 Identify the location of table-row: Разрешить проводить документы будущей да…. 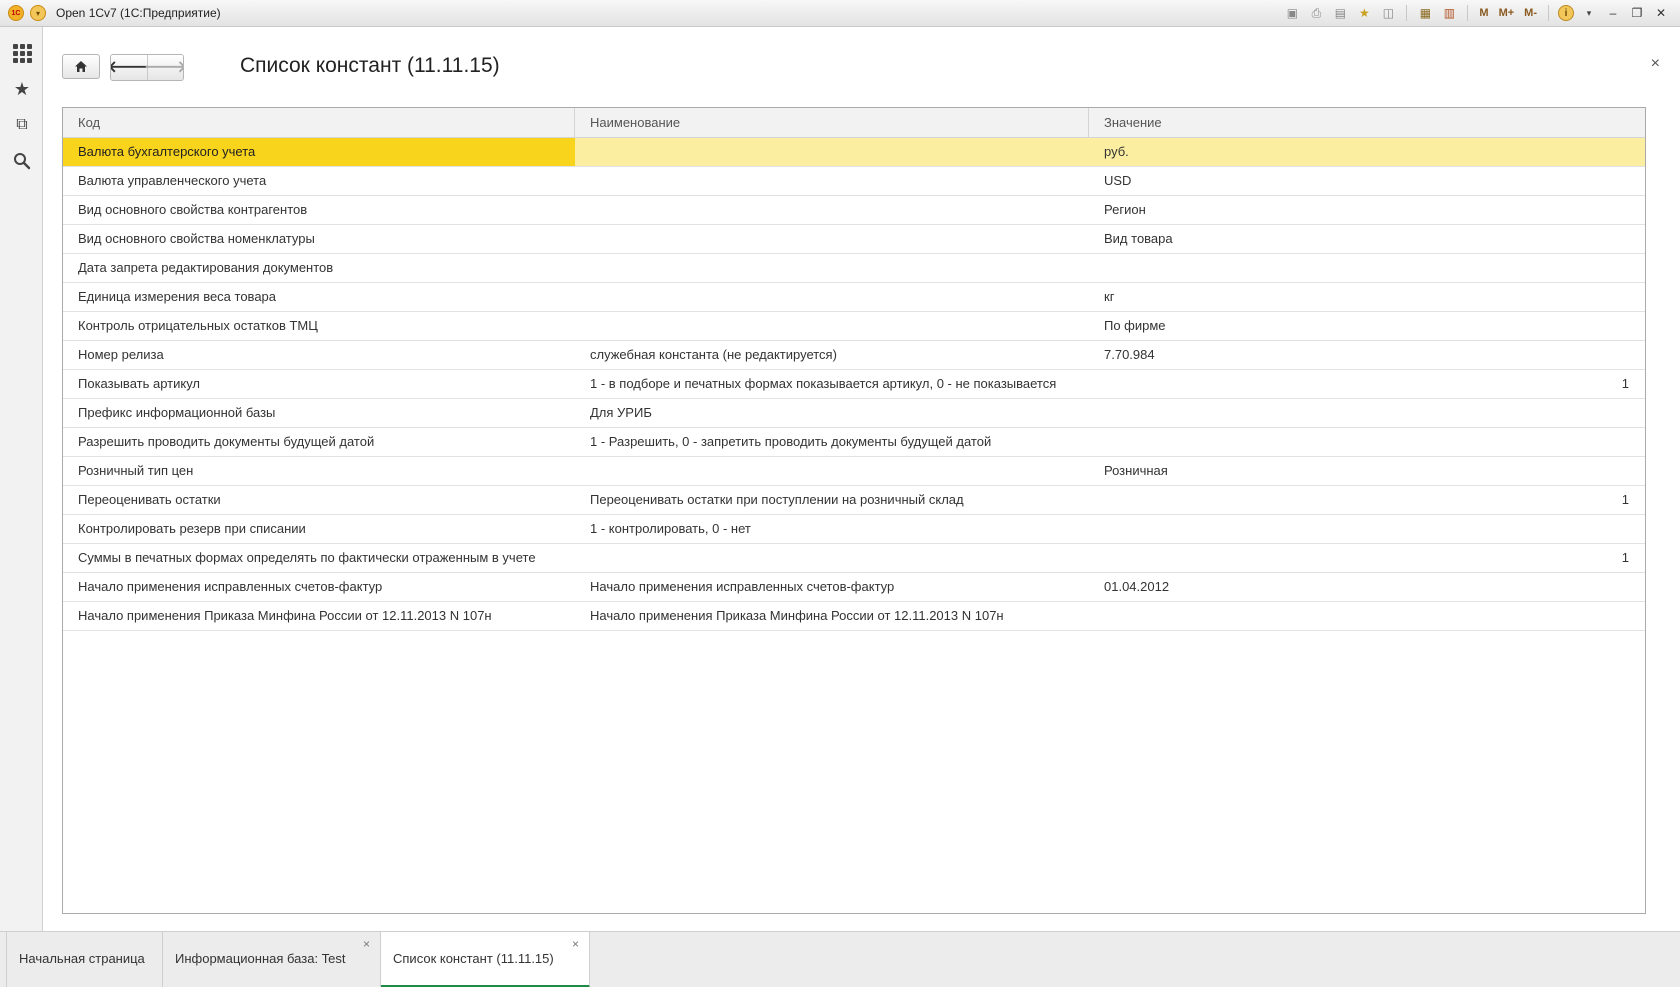
(854, 442).